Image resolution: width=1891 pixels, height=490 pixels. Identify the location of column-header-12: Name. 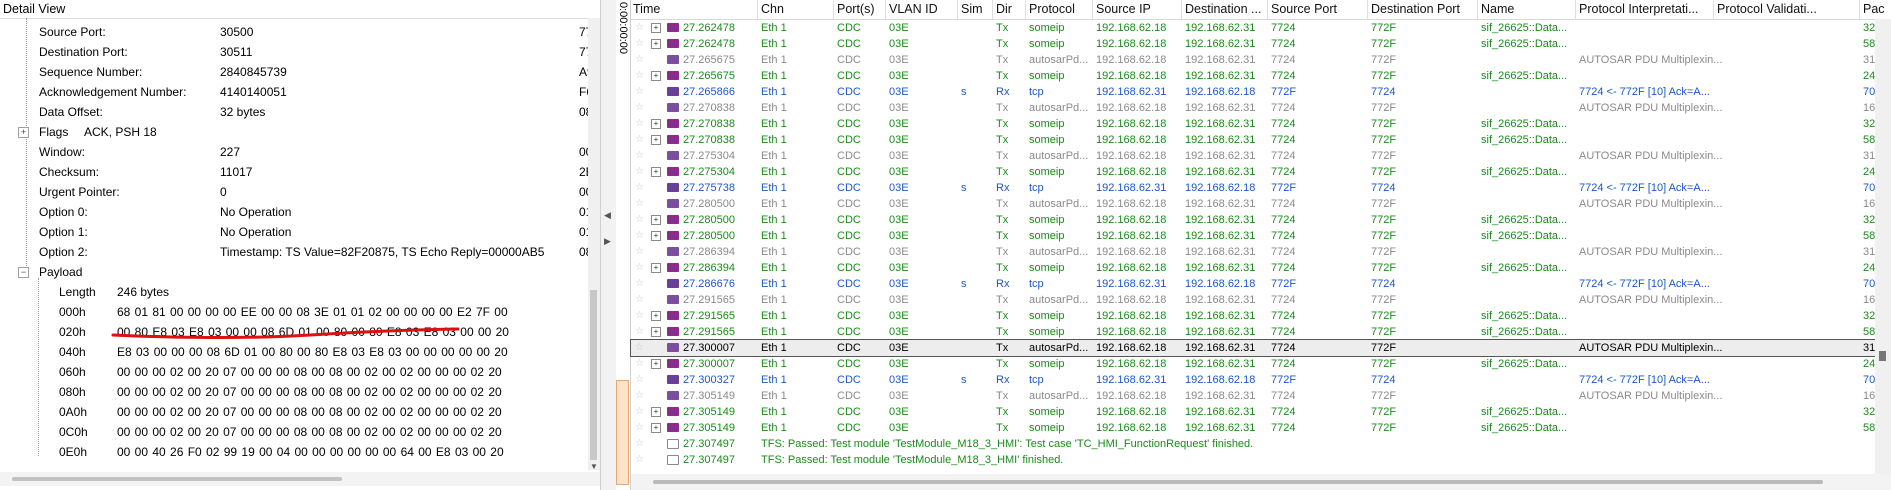
(1497, 9).